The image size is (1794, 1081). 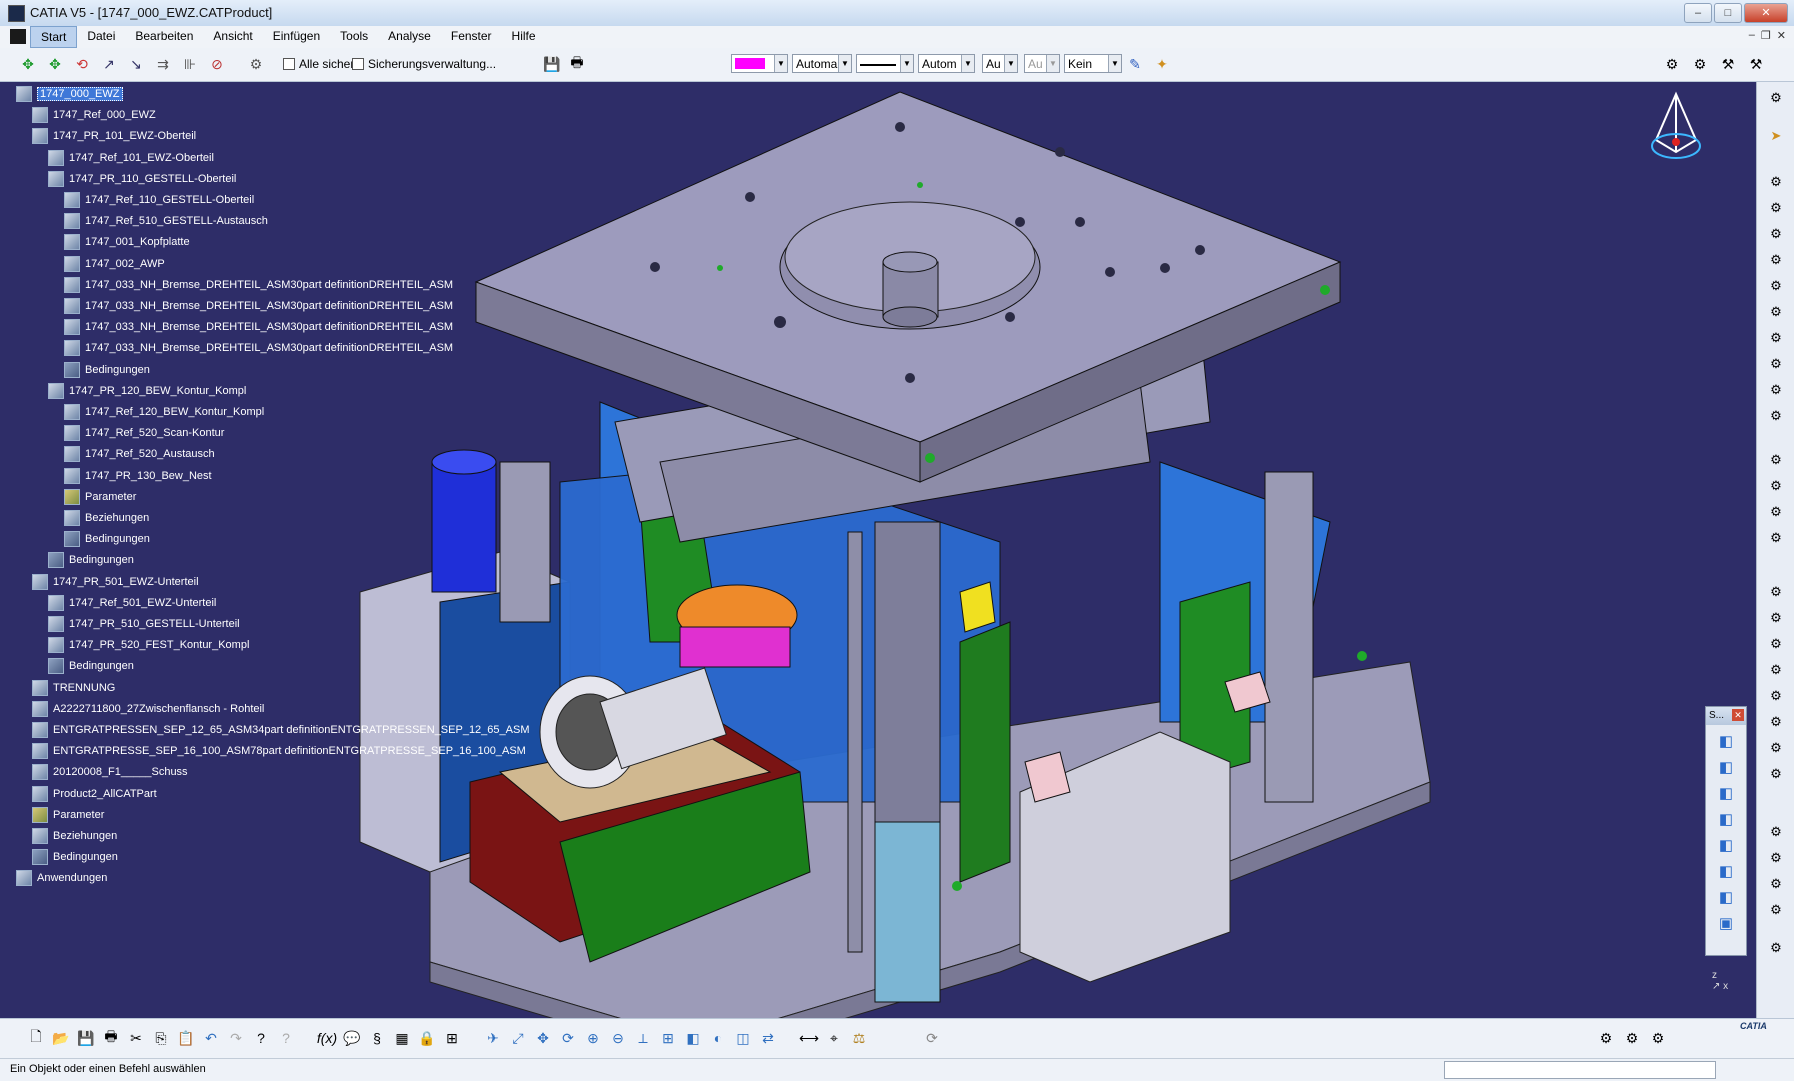 I want to click on hole-icon: ⚙, so click(x=1776, y=832).